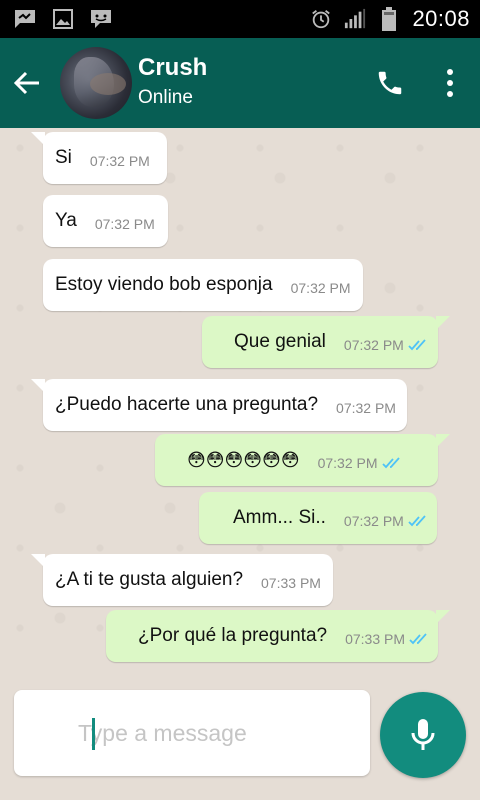  What do you see at coordinates (96, 83) in the screenshot?
I see `avatar` at bounding box center [96, 83].